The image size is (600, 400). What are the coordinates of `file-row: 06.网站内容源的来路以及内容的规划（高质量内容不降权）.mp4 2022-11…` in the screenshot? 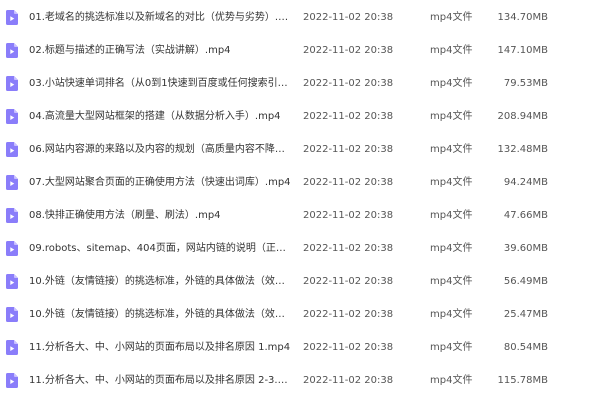 It's located at (300, 149).